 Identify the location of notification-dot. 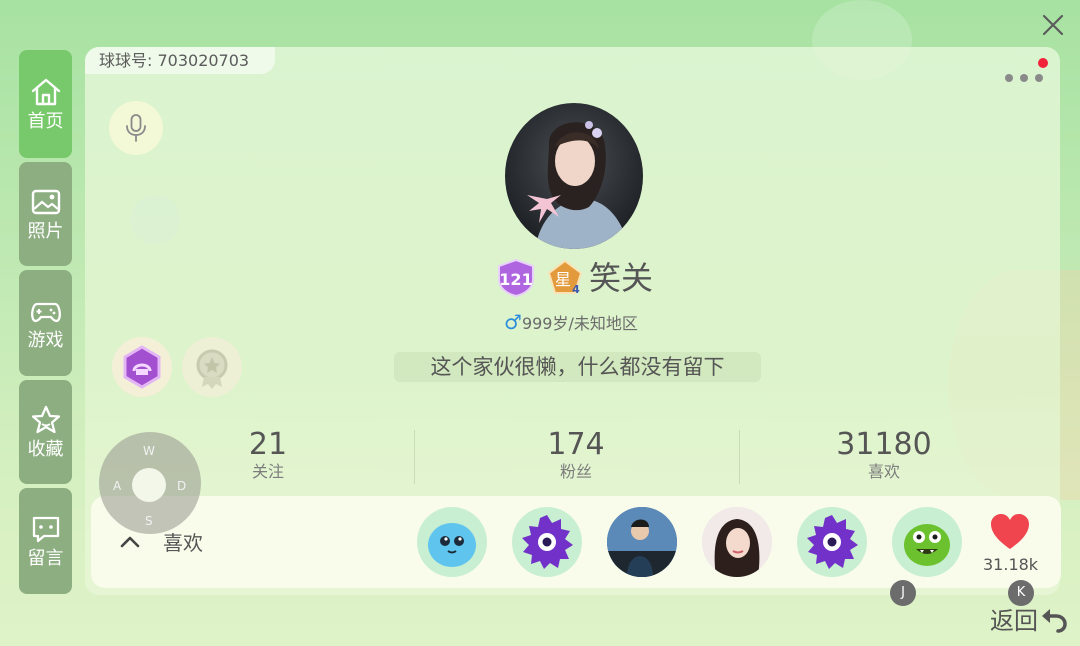
(1043, 63).